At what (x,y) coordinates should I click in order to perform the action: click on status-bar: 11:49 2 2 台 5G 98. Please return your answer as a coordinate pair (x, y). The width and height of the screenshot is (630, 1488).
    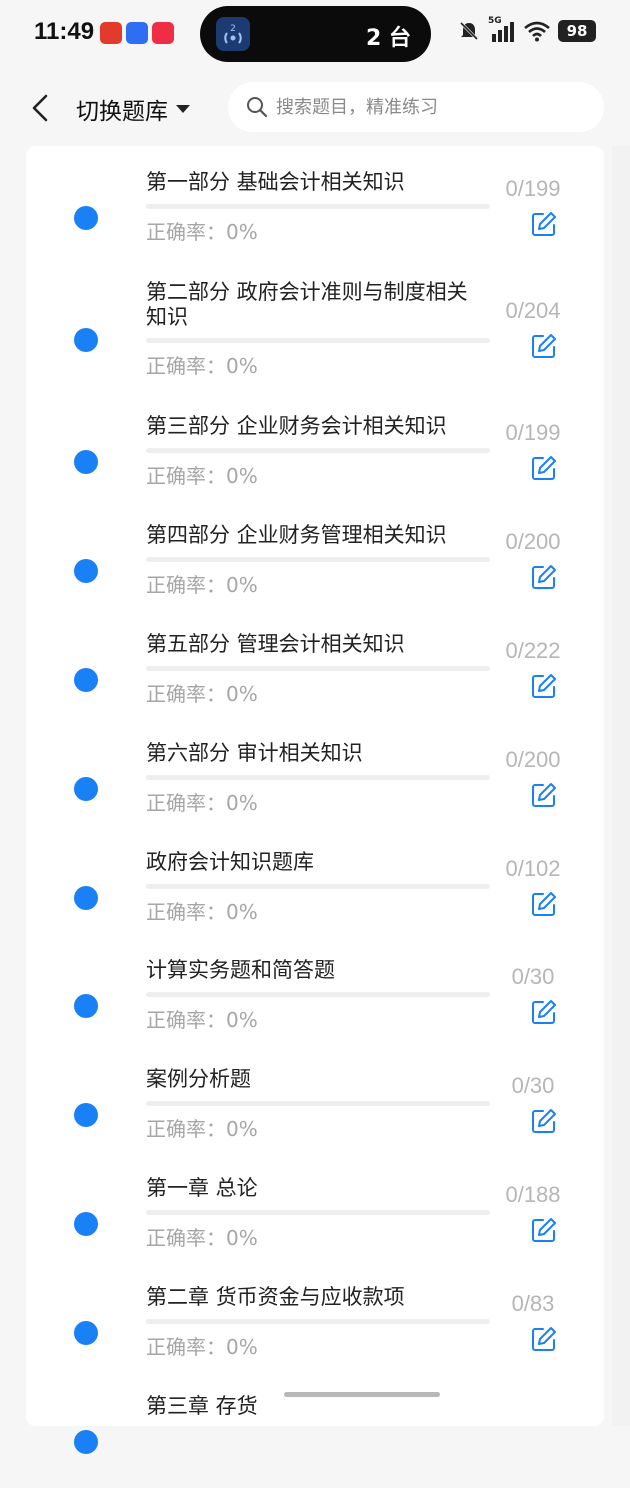
    Looking at the image, I should click on (315, 35).